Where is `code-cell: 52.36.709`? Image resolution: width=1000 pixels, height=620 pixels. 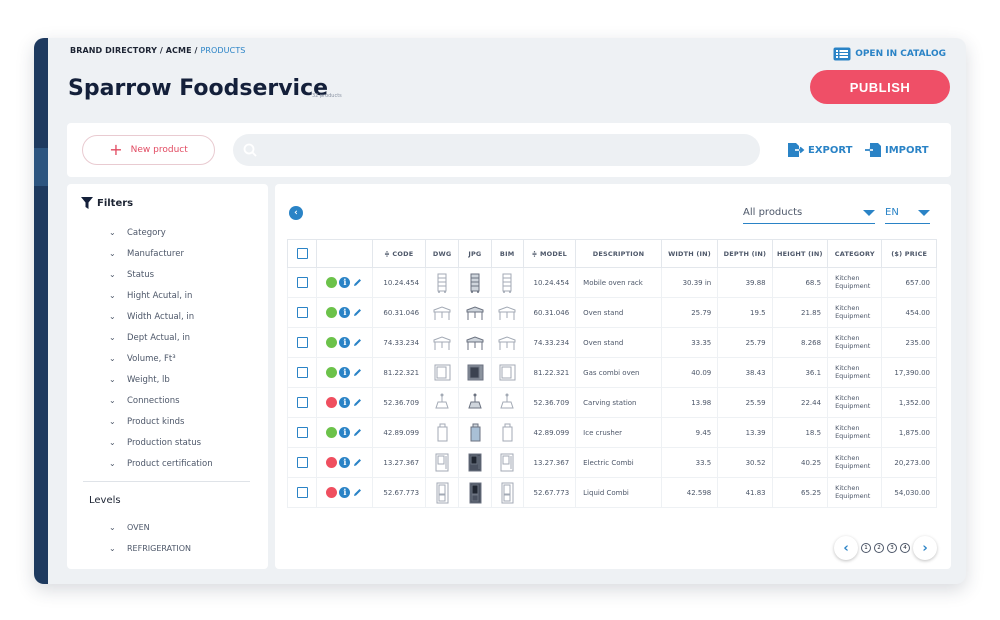
code-cell: 52.36.709 is located at coordinates (399, 402).